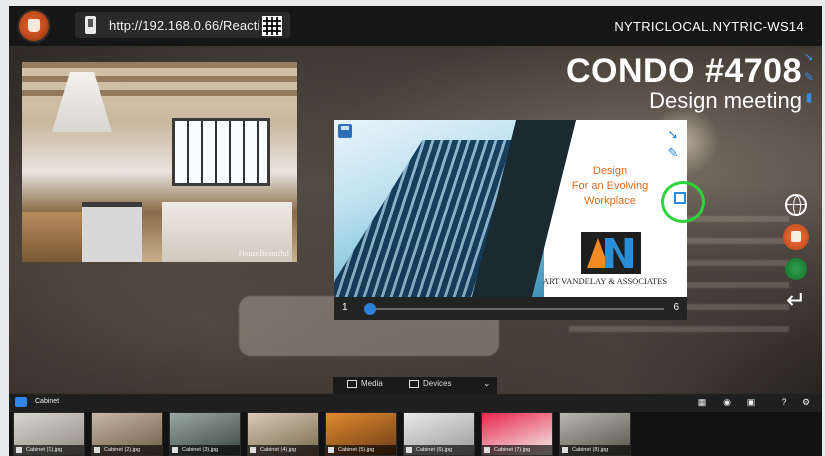 The height and width of the screenshot is (456, 825). I want to click on thumbnail-item: Cabinet (1).jpg, so click(49, 434).